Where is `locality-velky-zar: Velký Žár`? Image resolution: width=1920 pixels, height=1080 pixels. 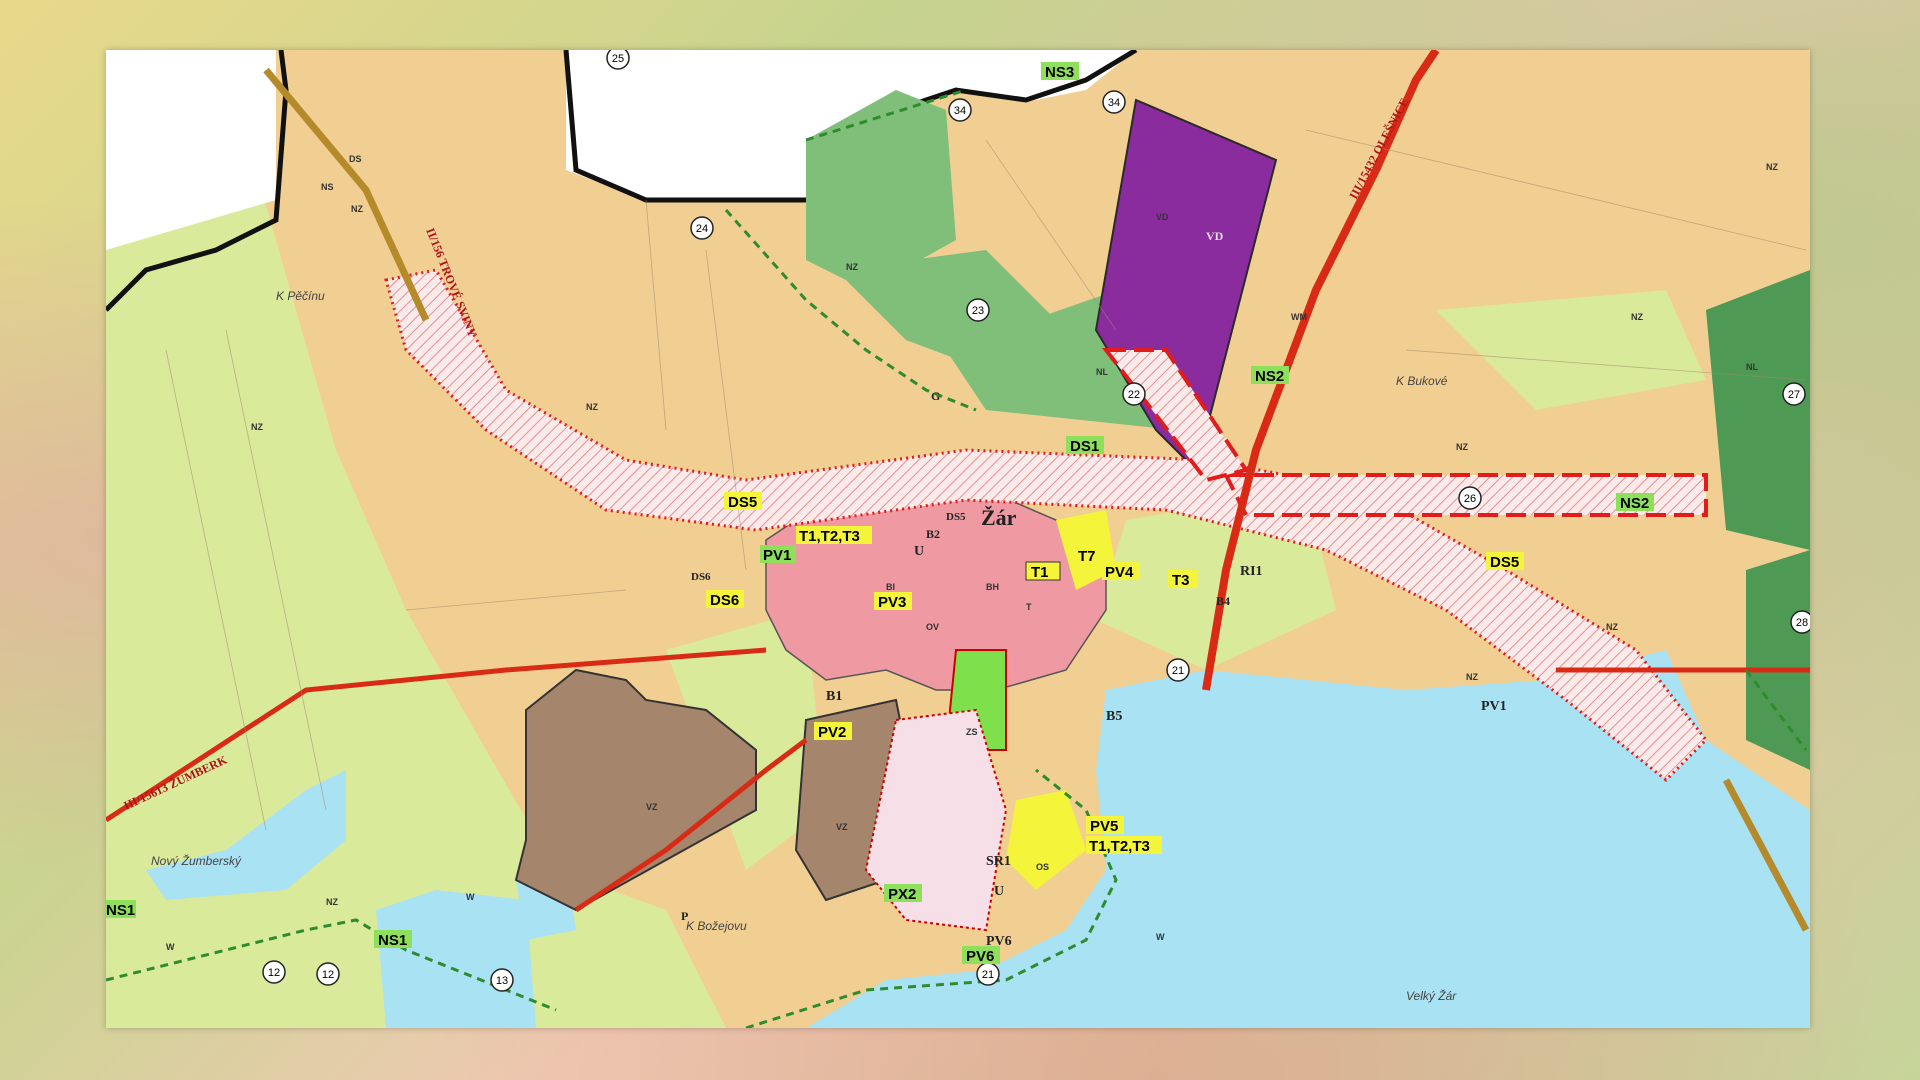
locality-velky-zar: Velký Žár is located at coordinates (1431, 995).